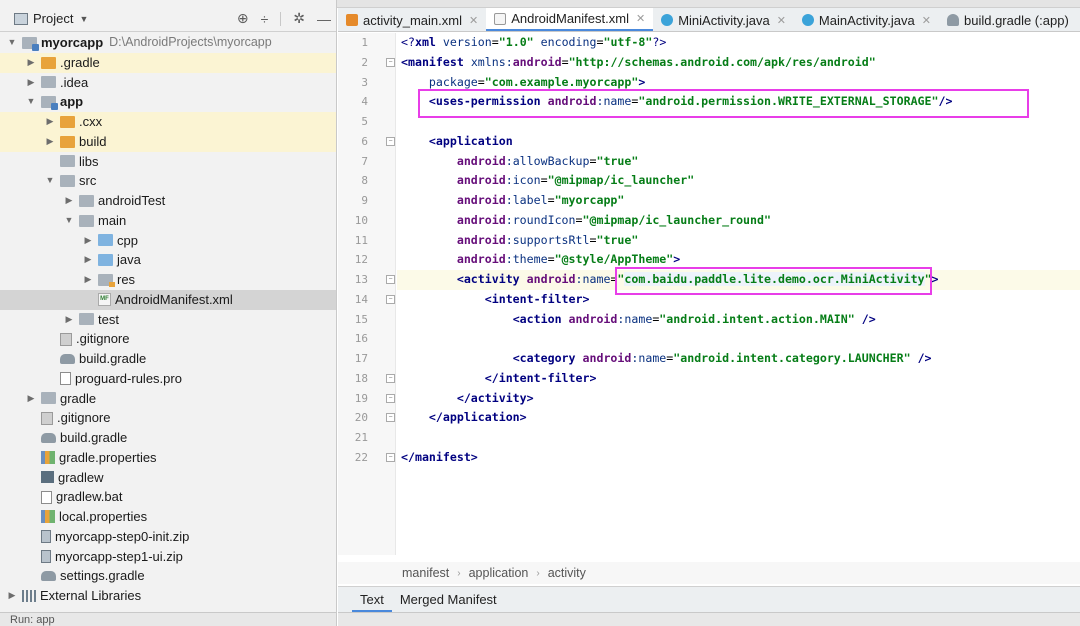 The width and height of the screenshot is (1080, 626). What do you see at coordinates (518, 162) in the screenshot?
I see `code-line: android:allowBackup="true"` at bounding box center [518, 162].